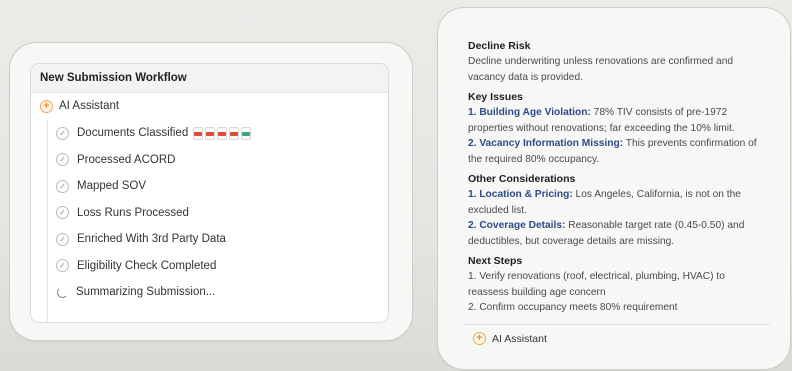  What do you see at coordinates (520, 194) in the screenshot?
I see `item-label: 1. Location & Pricing:` at bounding box center [520, 194].